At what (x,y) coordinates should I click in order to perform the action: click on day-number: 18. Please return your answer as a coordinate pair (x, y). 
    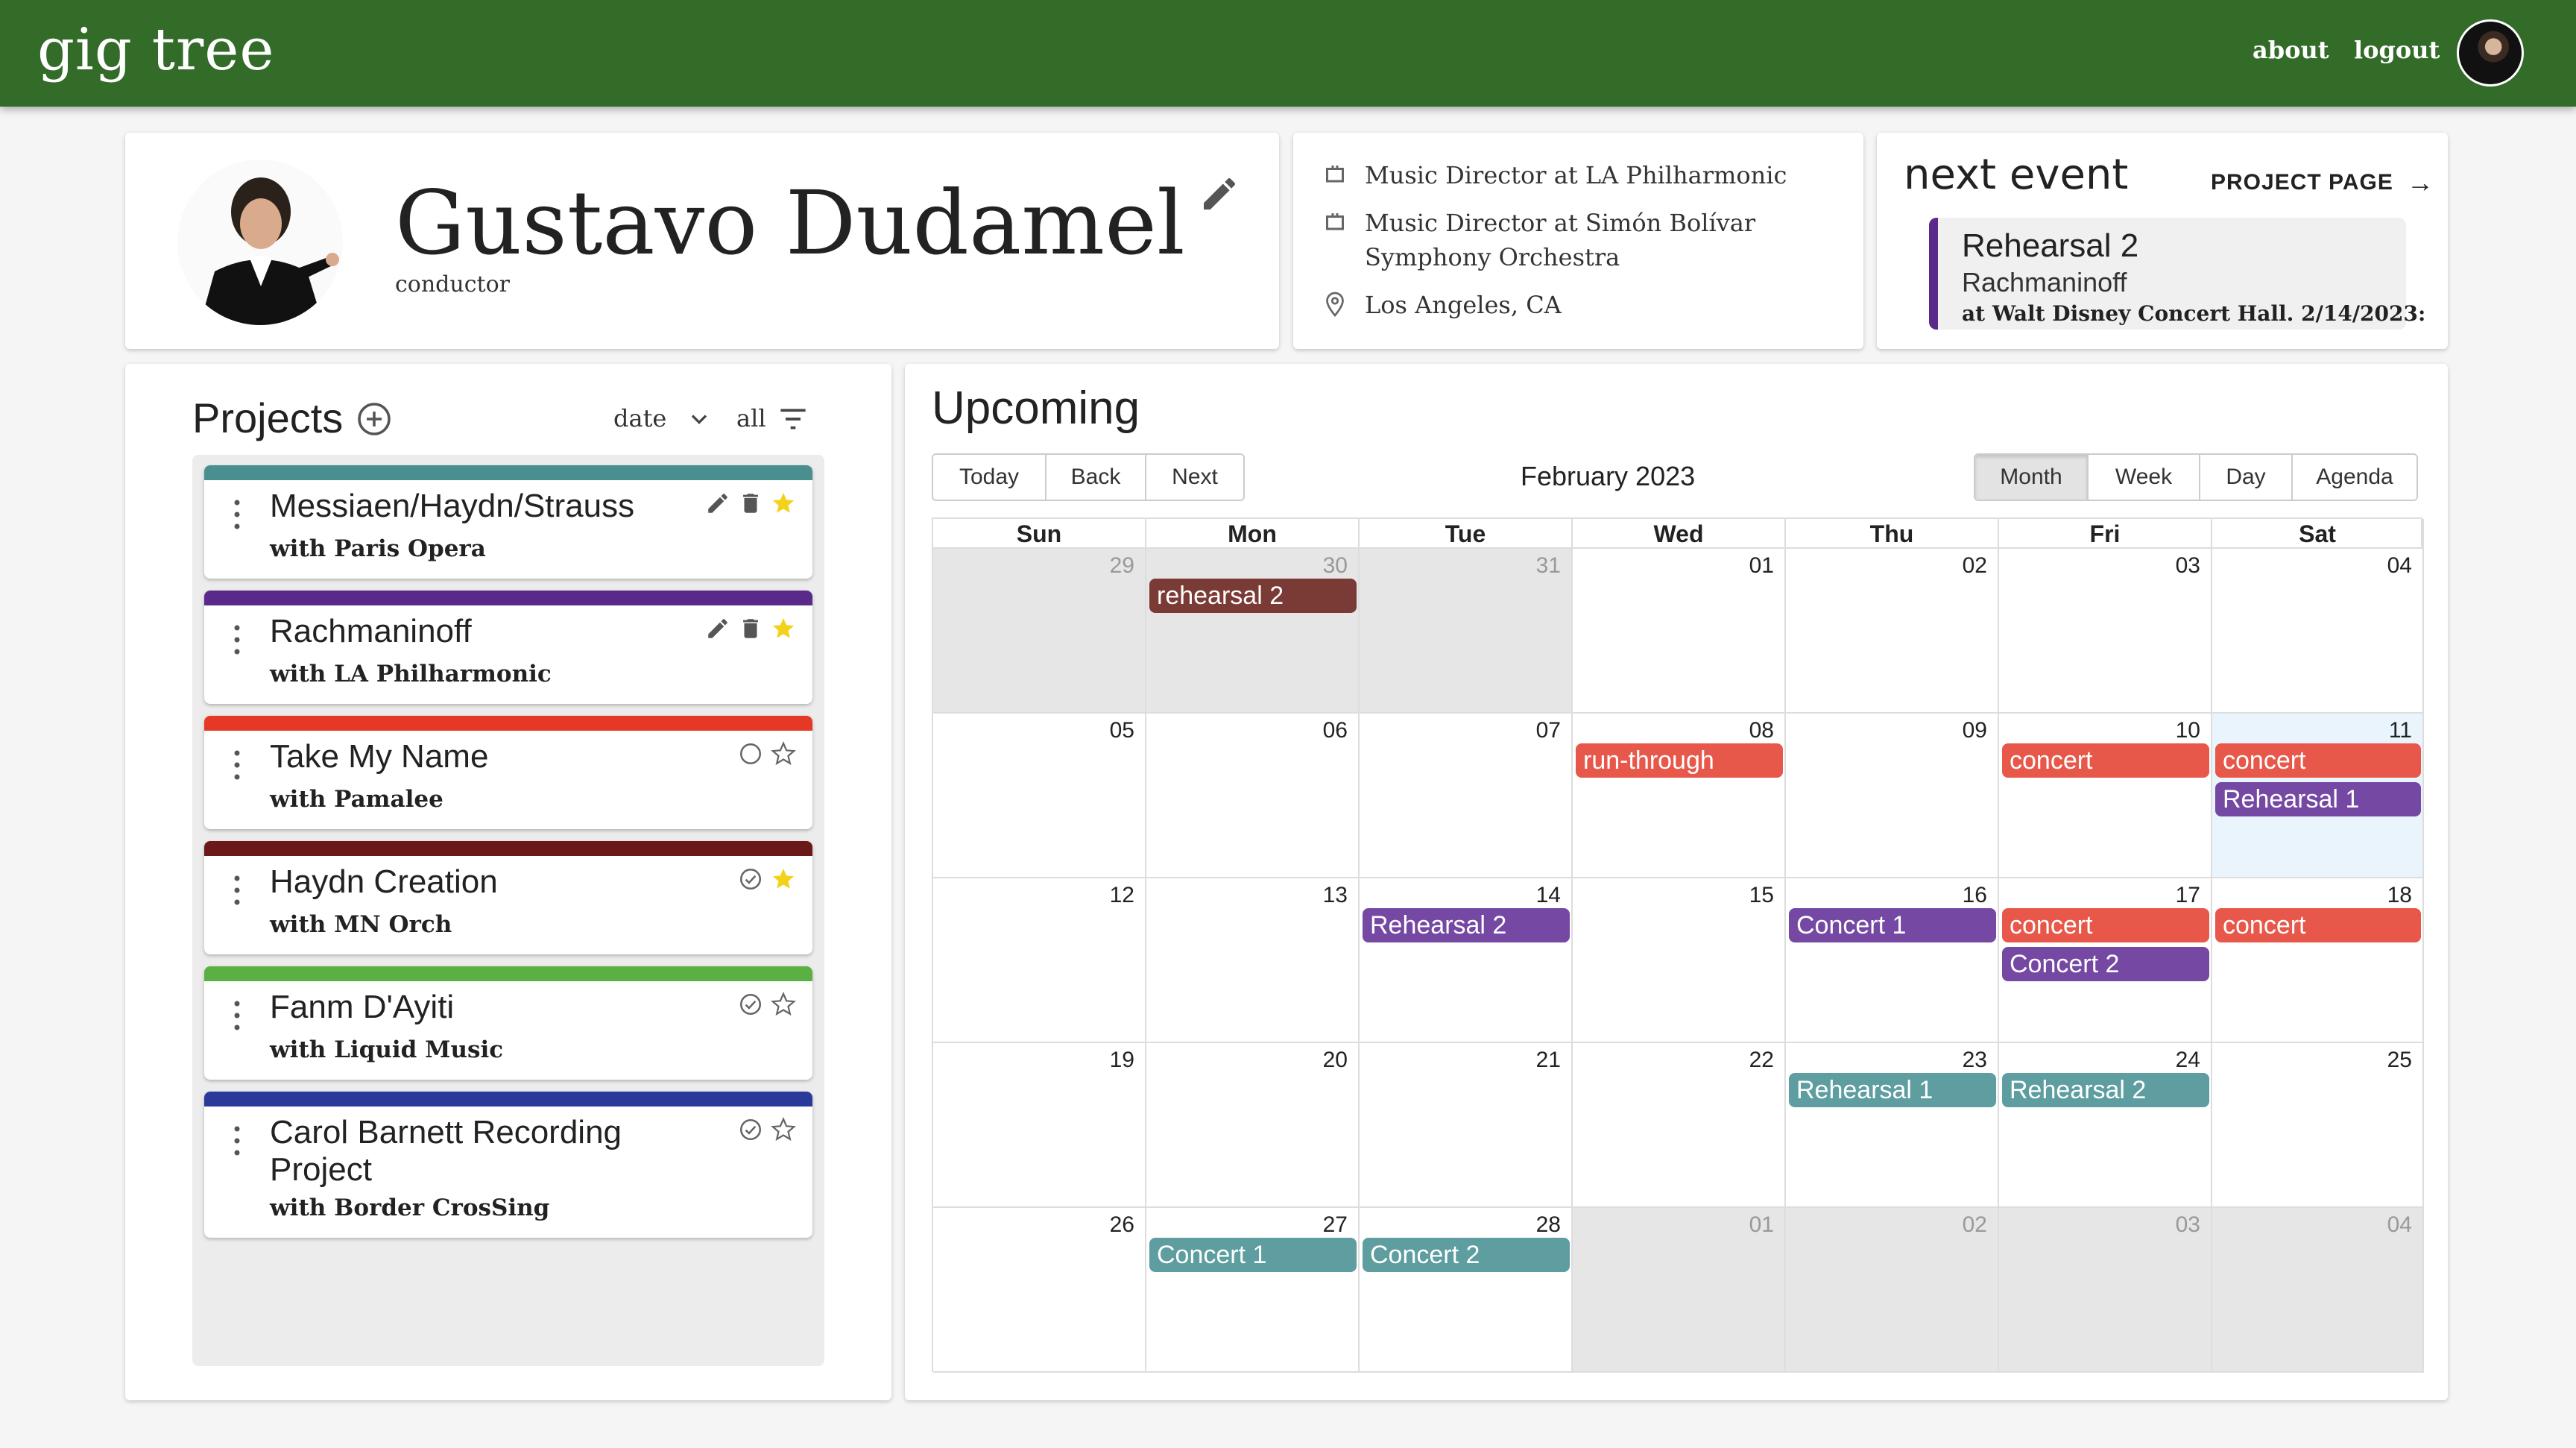
    Looking at the image, I should click on (2399, 895).